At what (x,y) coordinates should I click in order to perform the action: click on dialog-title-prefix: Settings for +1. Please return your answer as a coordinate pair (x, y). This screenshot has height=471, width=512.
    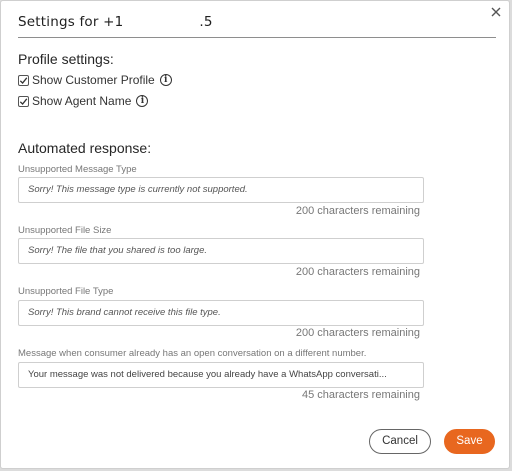
    Looking at the image, I should click on (71, 22).